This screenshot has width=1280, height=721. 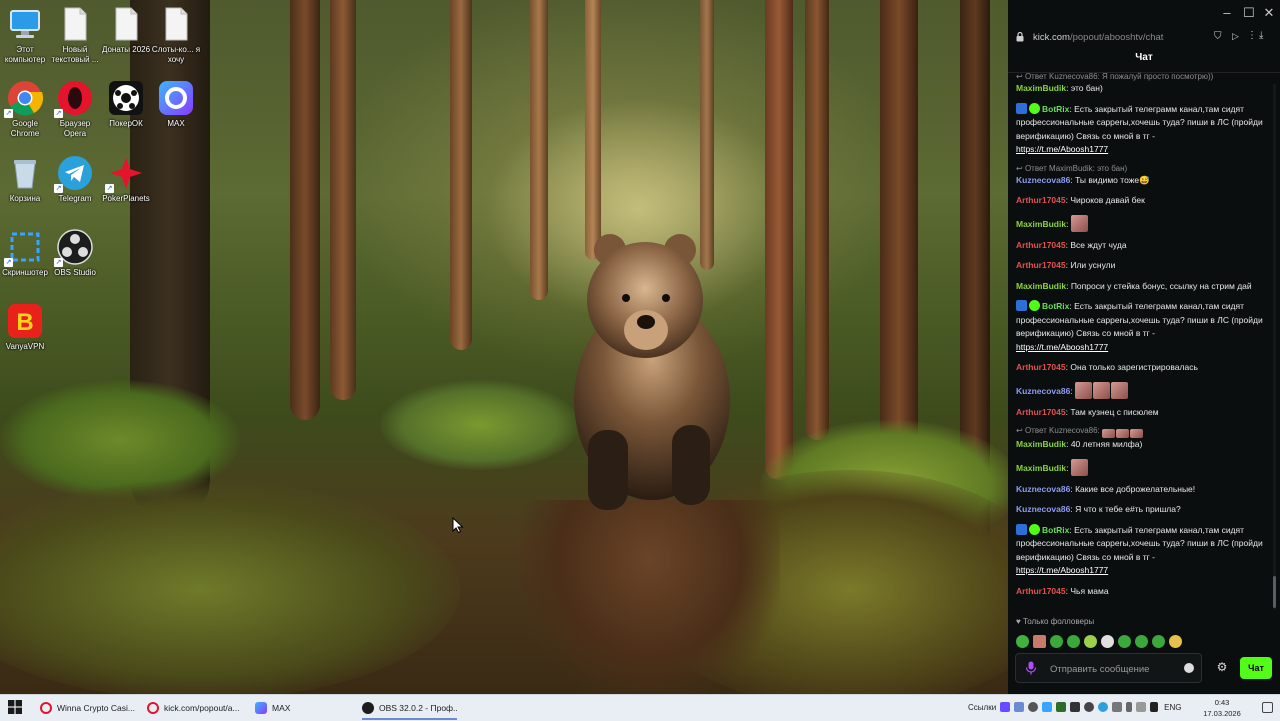 What do you see at coordinates (1071, 244) in the screenshot?
I see `chat-message: Arthur17045: Все ждут чуда` at bounding box center [1071, 244].